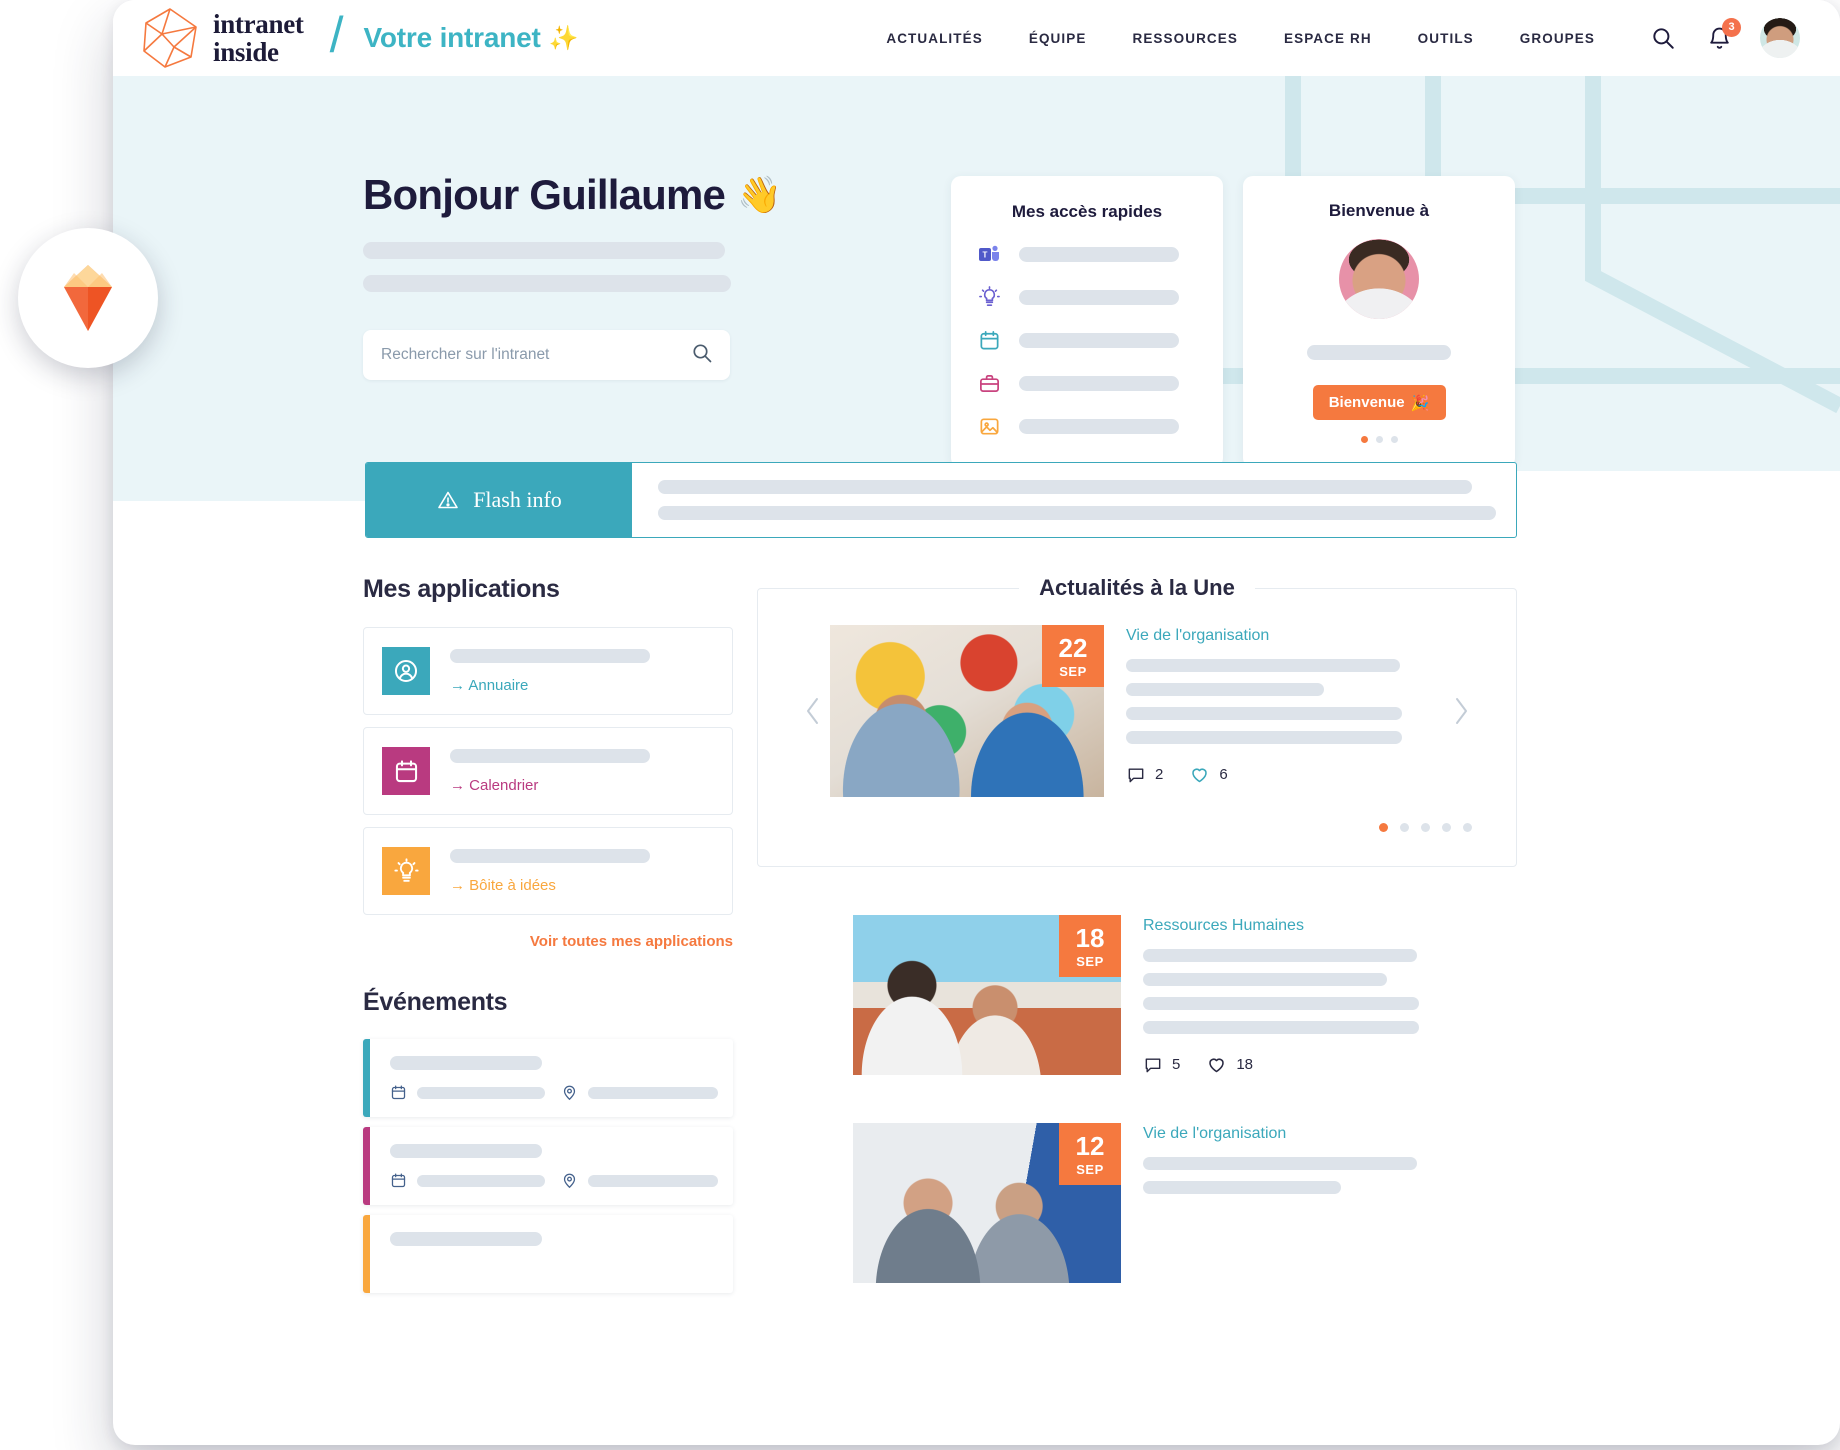  I want to click on bell-icon: 3, so click(1722, 35).